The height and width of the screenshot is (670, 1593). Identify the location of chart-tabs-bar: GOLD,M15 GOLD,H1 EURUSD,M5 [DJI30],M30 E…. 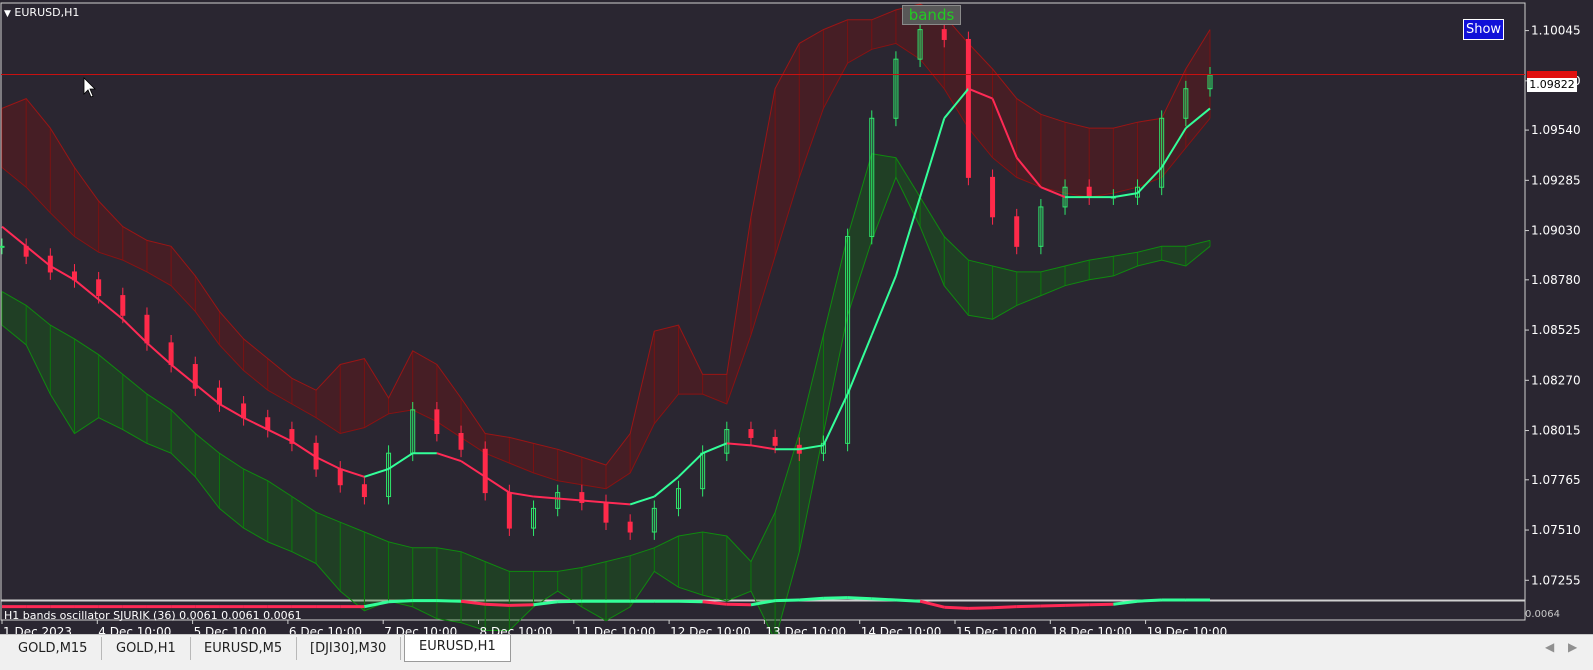
(796, 652).